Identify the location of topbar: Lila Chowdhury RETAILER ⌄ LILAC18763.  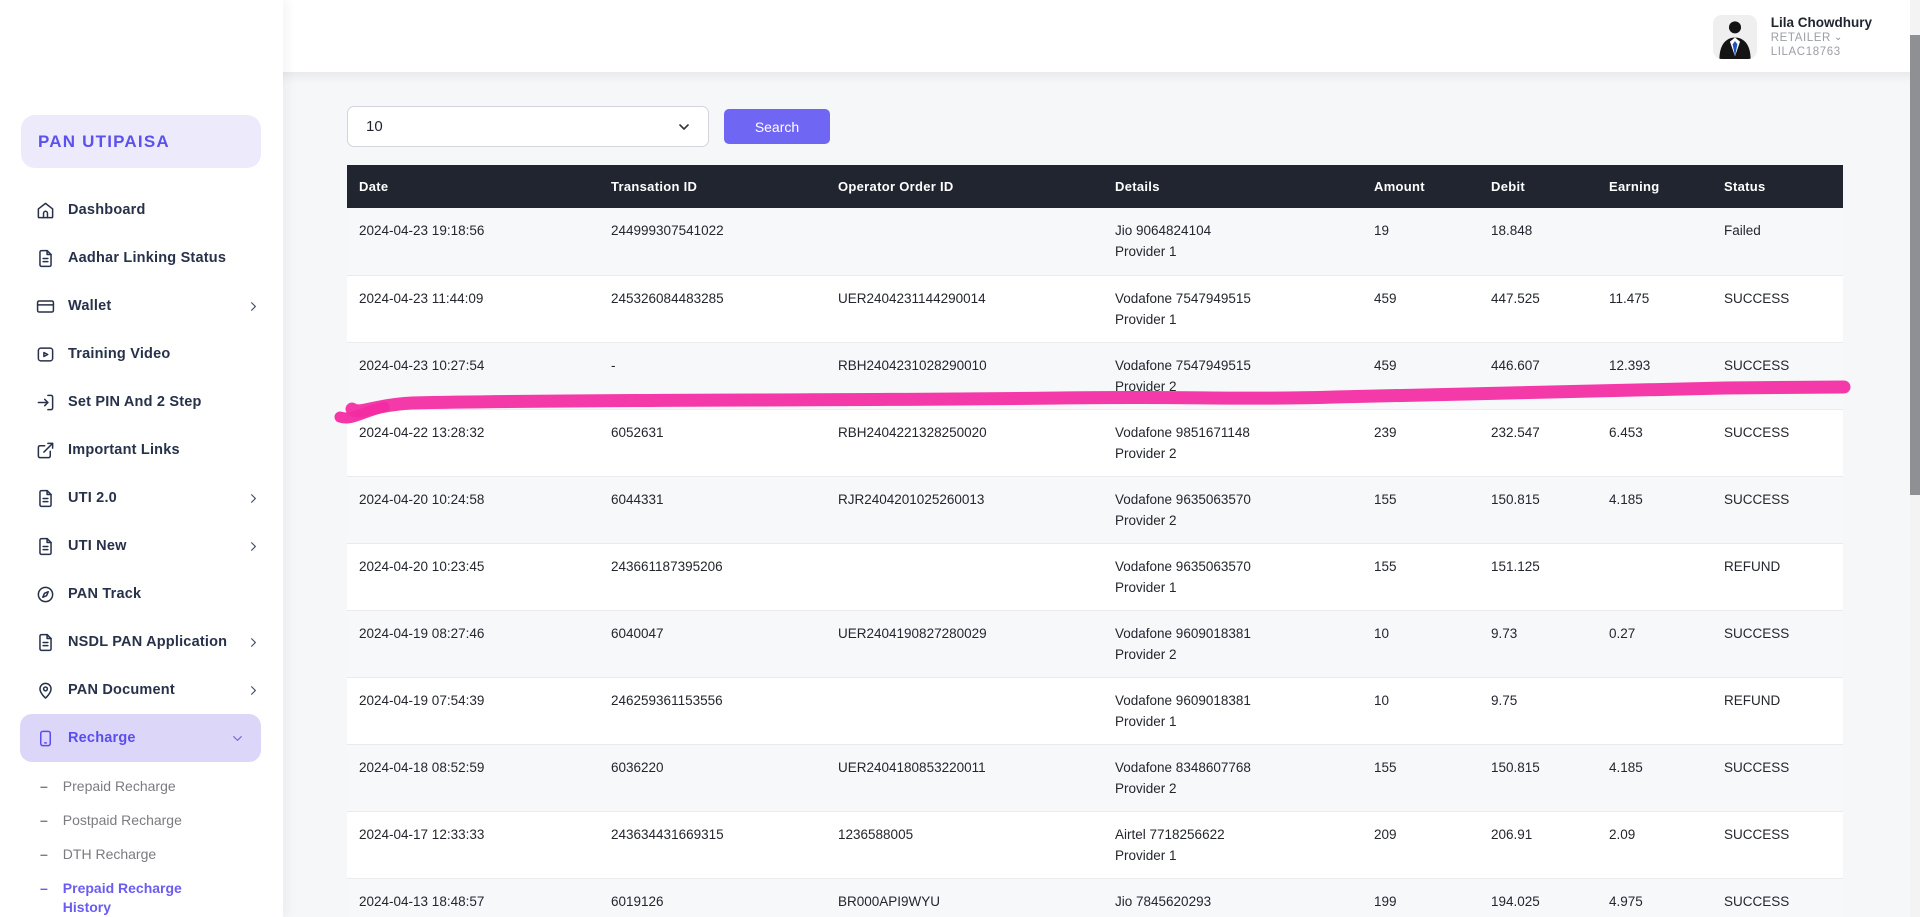
(960, 36).